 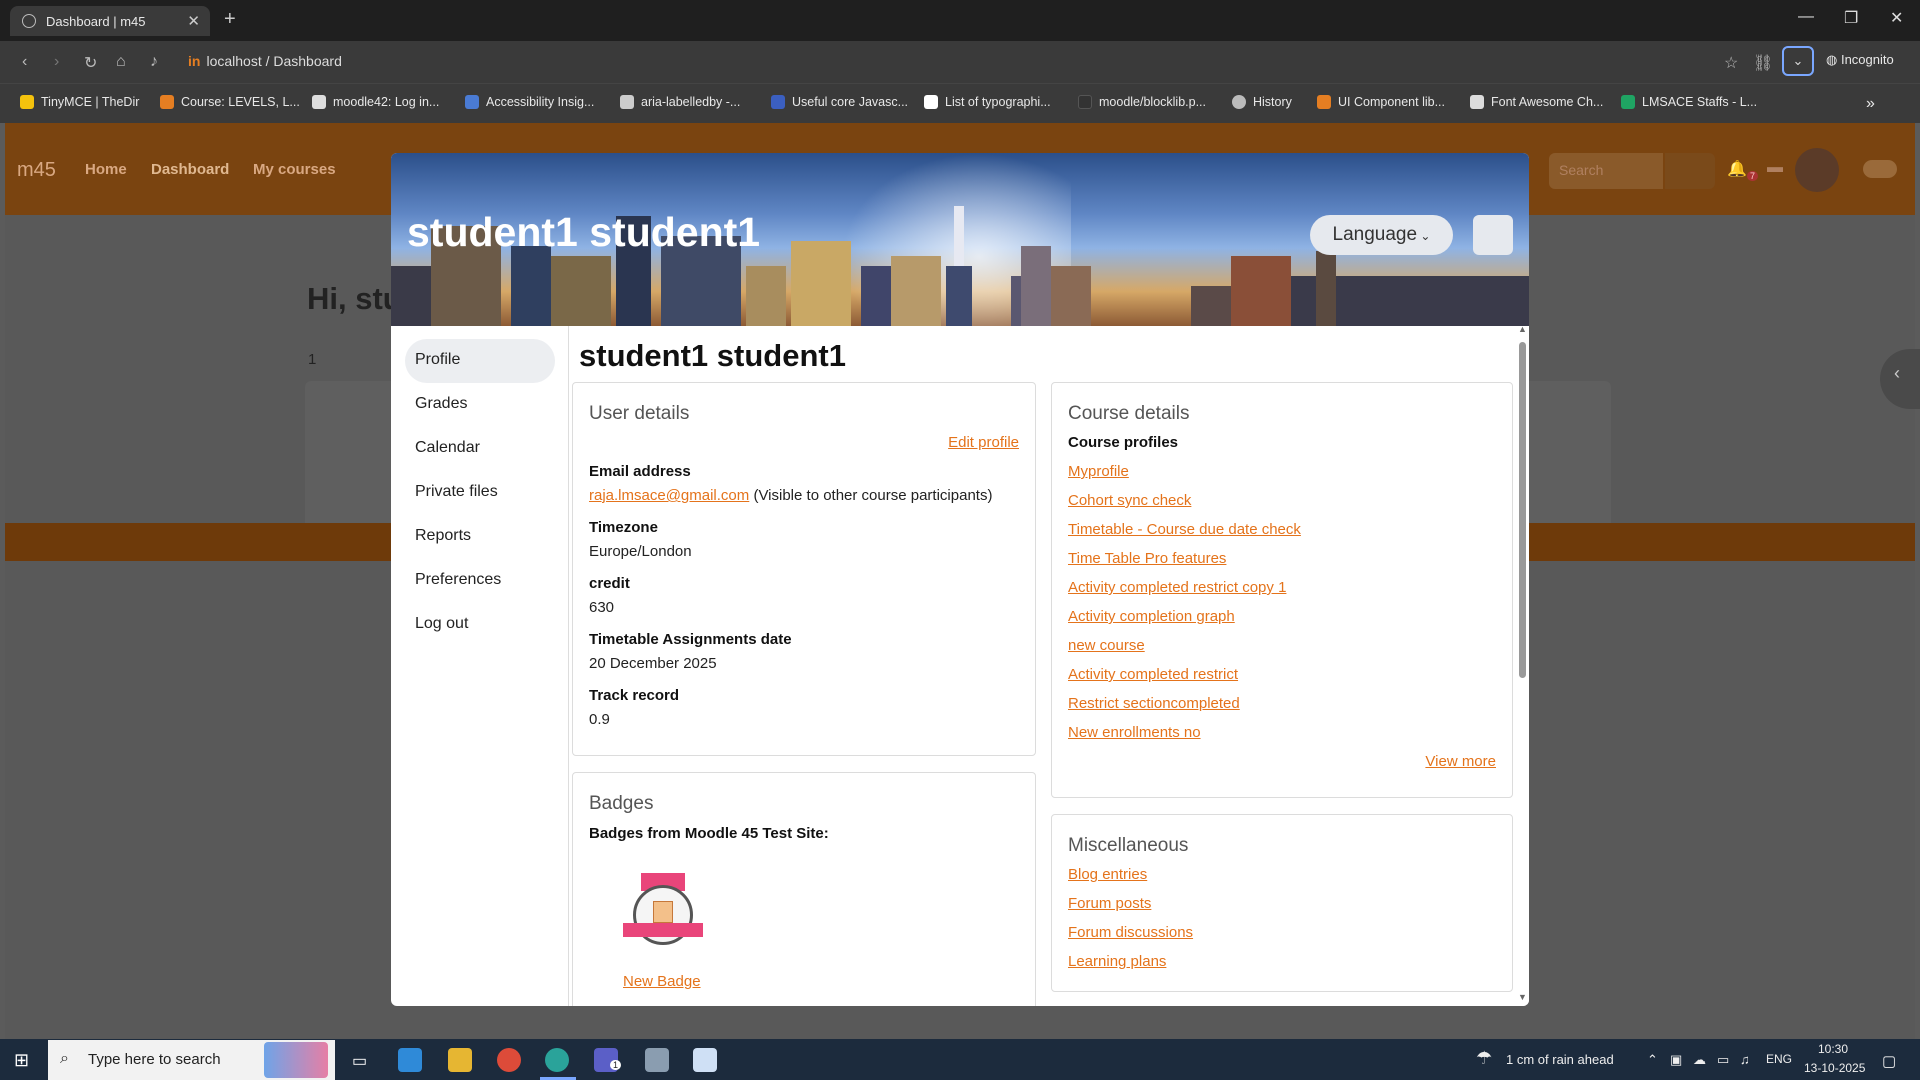 I want to click on bookmark-item: TinyMCE | TheDir, so click(x=79, y=102).